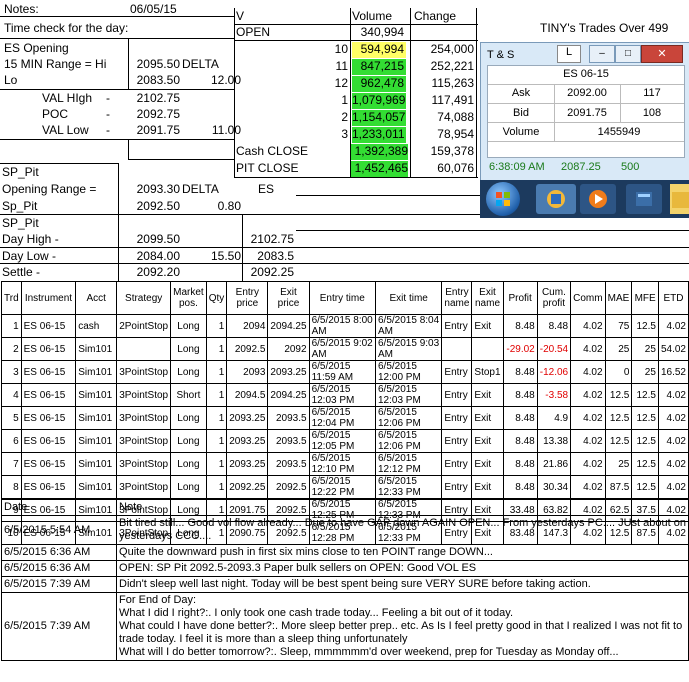 The height and width of the screenshot is (682, 689). What do you see at coordinates (402, 507) in the screenshot?
I see `col-note-header: Note` at bounding box center [402, 507].